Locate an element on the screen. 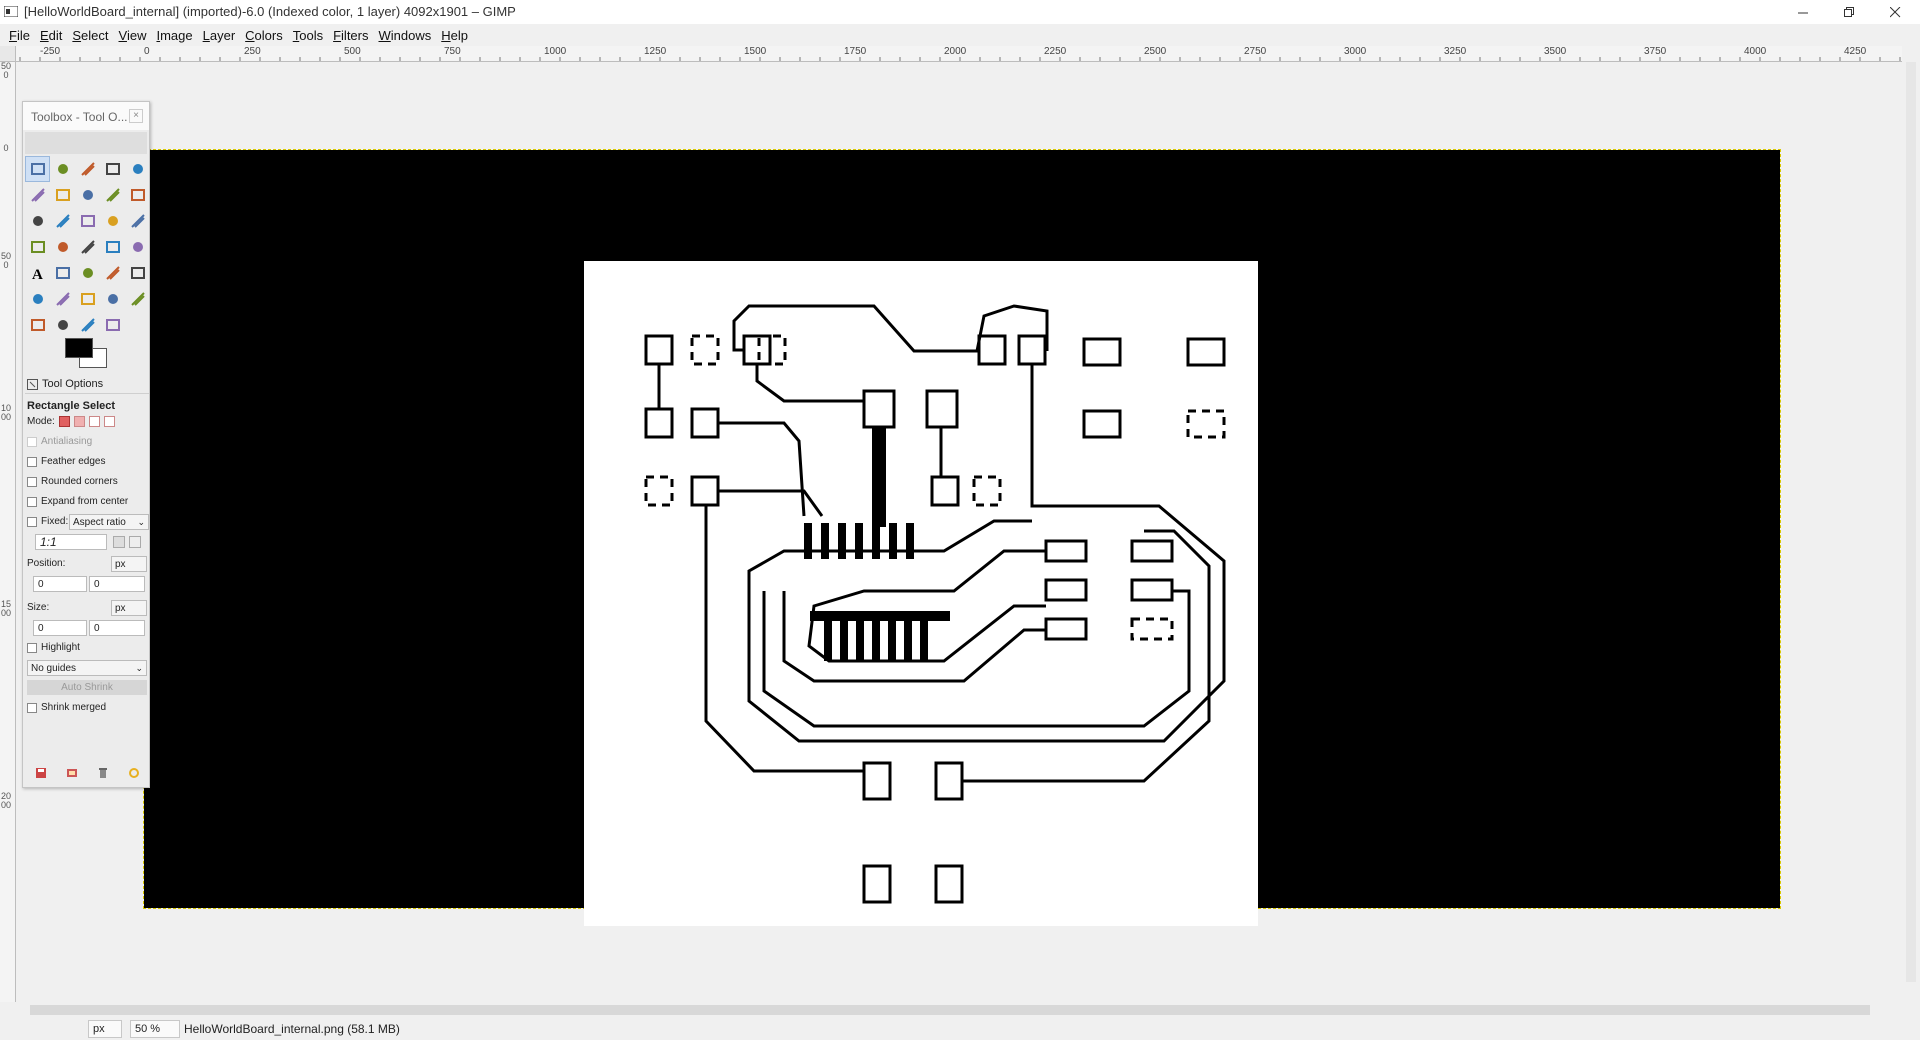  toolbox-titlebar: Toolbox - Tool O... × is located at coordinates (86, 116).